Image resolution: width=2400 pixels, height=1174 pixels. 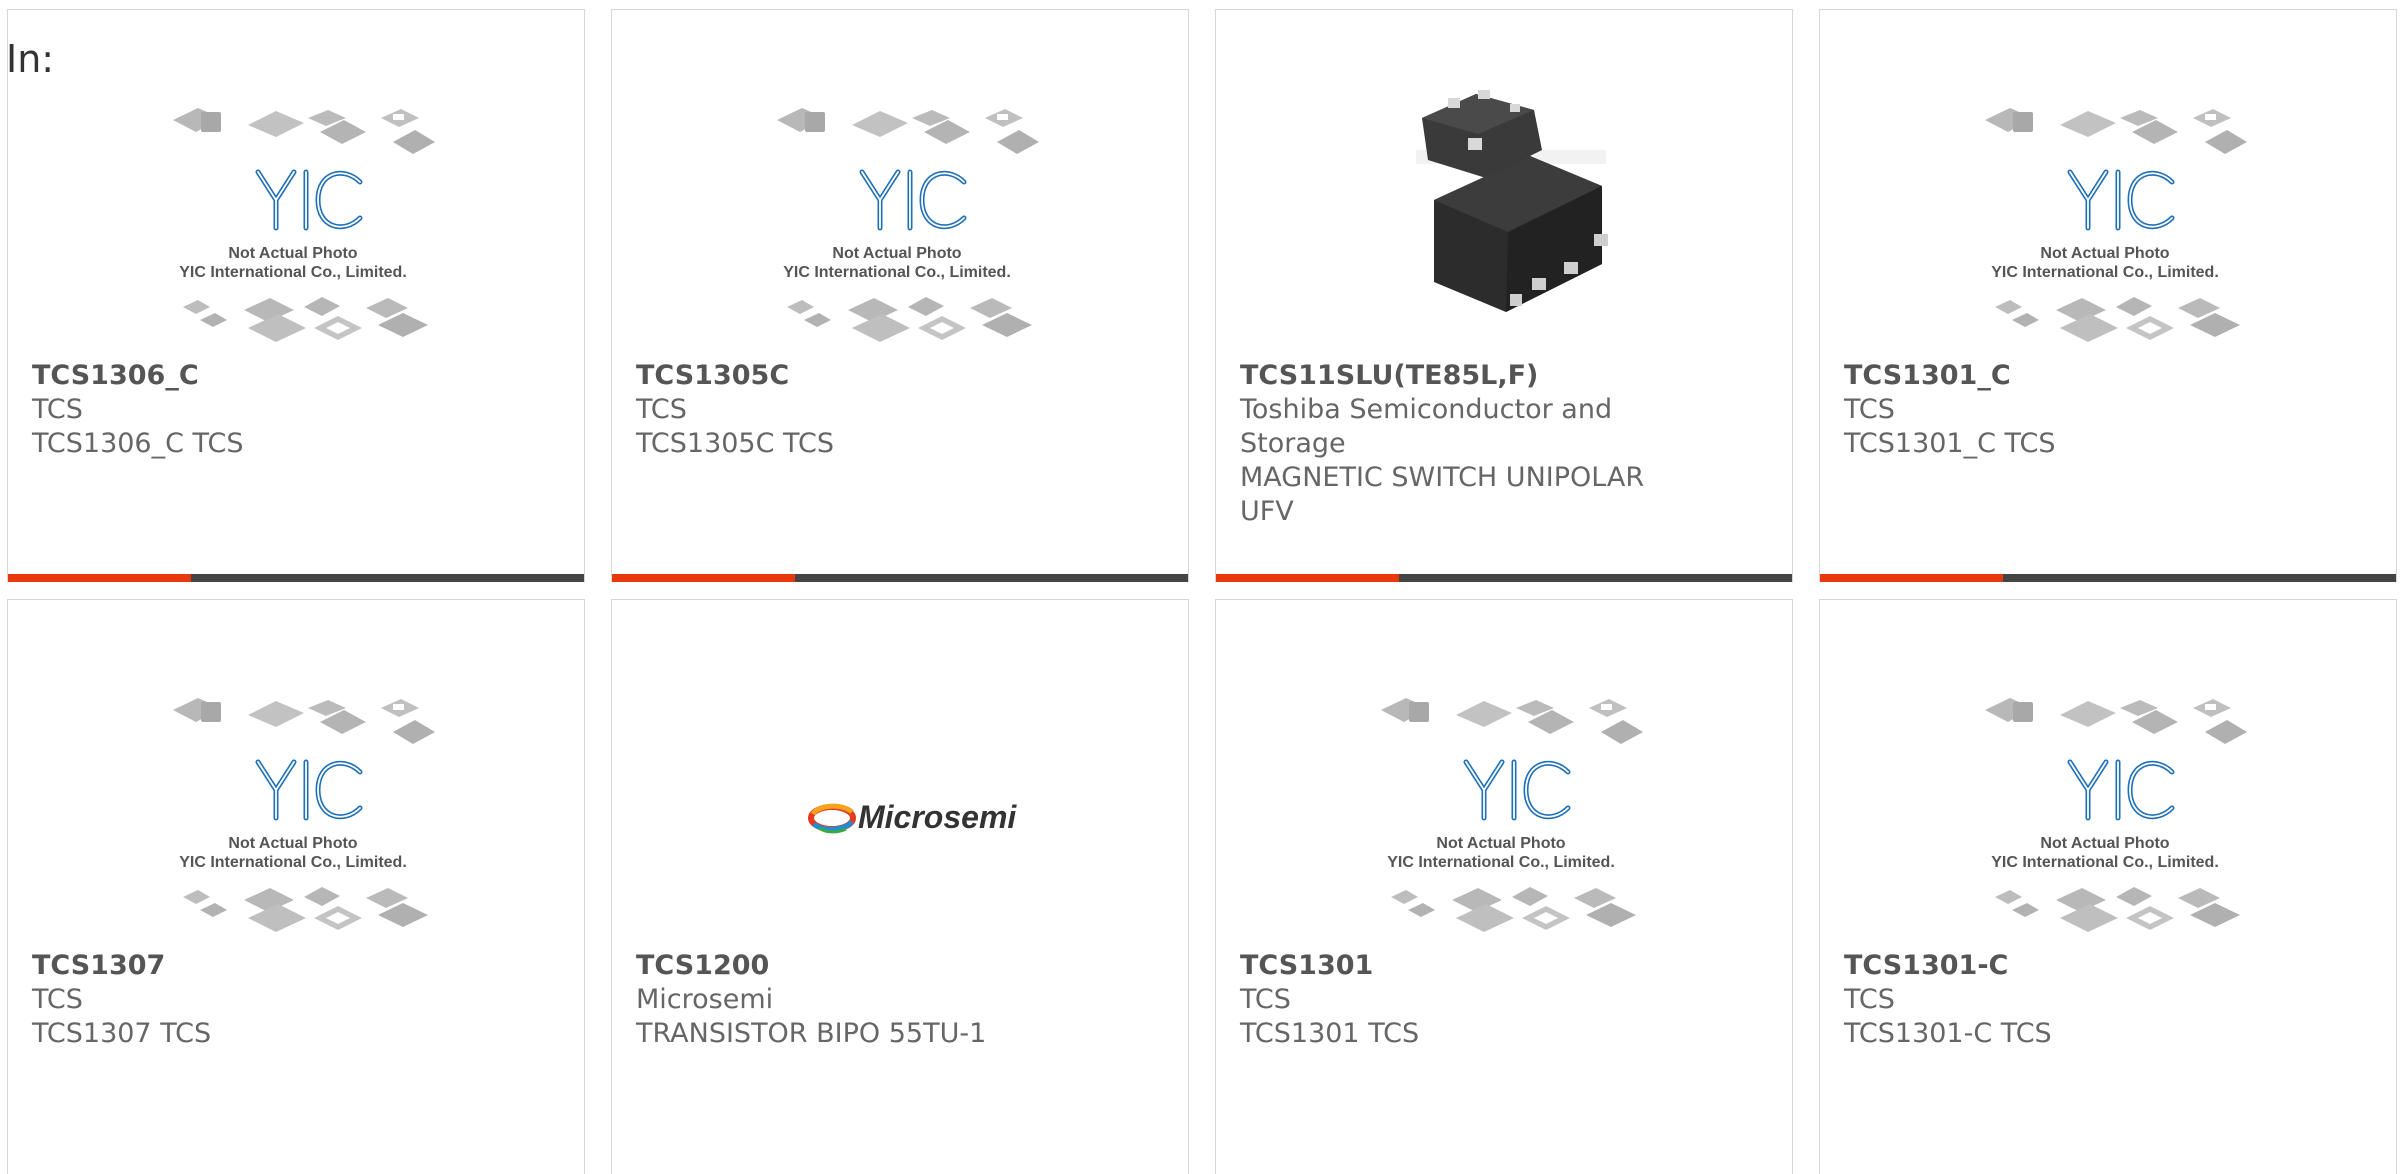 What do you see at coordinates (138, 443) in the screenshot?
I see `product-description: TCS1306_C TCS` at bounding box center [138, 443].